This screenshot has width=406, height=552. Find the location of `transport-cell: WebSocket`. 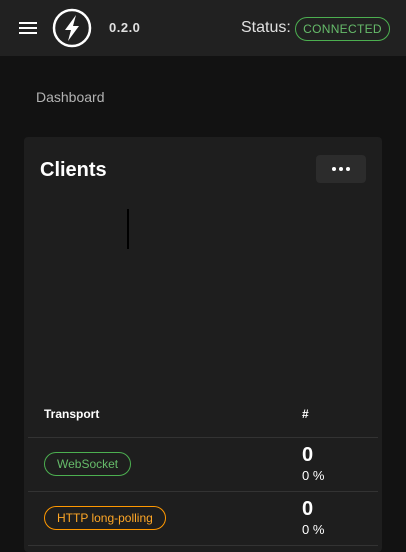

transport-cell: WebSocket is located at coordinates (165, 464).